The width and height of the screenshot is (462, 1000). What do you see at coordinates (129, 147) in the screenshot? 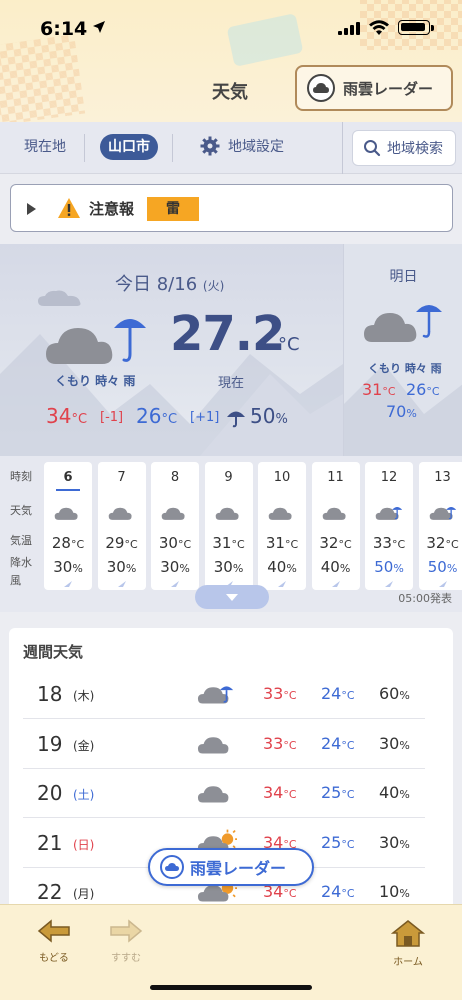
I see `tab-selected-city: 山口市` at bounding box center [129, 147].